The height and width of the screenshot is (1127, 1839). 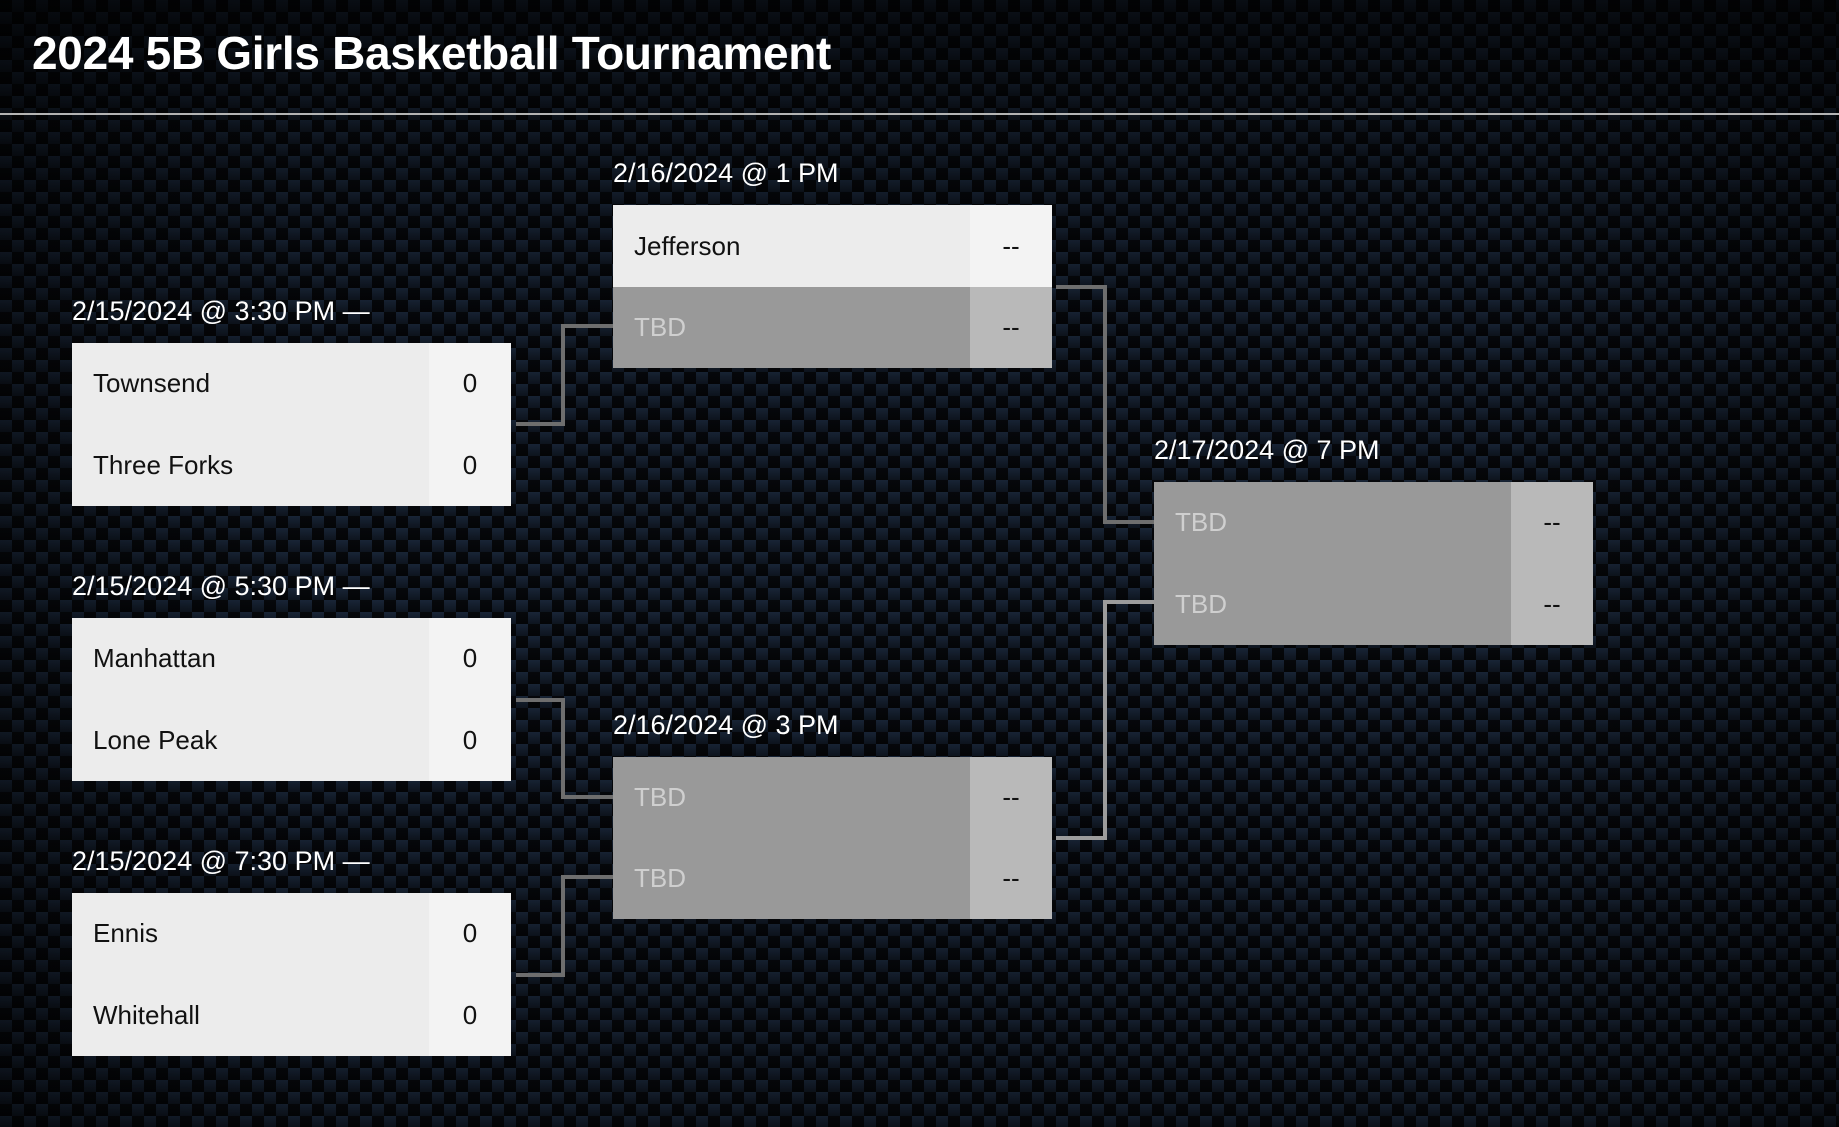 What do you see at coordinates (250, 658) in the screenshot?
I see `team-name: Manhattan` at bounding box center [250, 658].